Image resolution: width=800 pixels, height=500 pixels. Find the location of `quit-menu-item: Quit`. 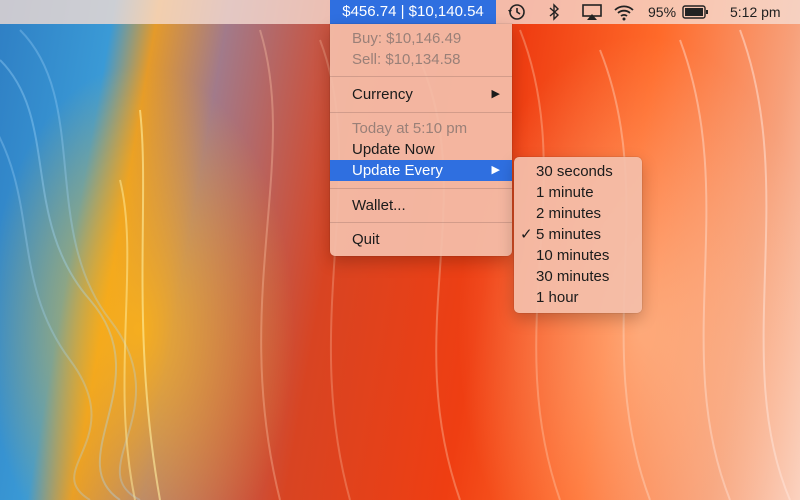

quit-menu-item: Quit is located at coordinates (421, 239).